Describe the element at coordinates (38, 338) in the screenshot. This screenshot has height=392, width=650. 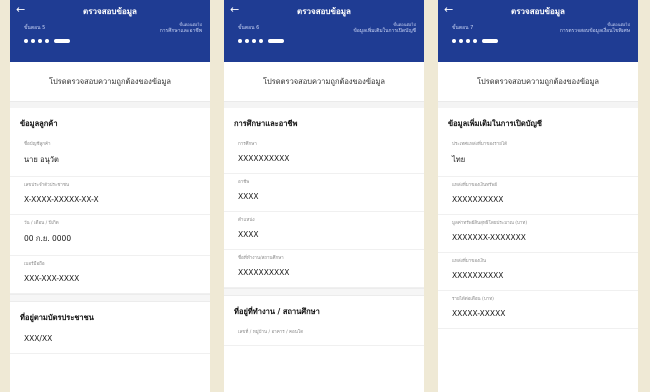
I see `field-value: XXX/XX` at that location.